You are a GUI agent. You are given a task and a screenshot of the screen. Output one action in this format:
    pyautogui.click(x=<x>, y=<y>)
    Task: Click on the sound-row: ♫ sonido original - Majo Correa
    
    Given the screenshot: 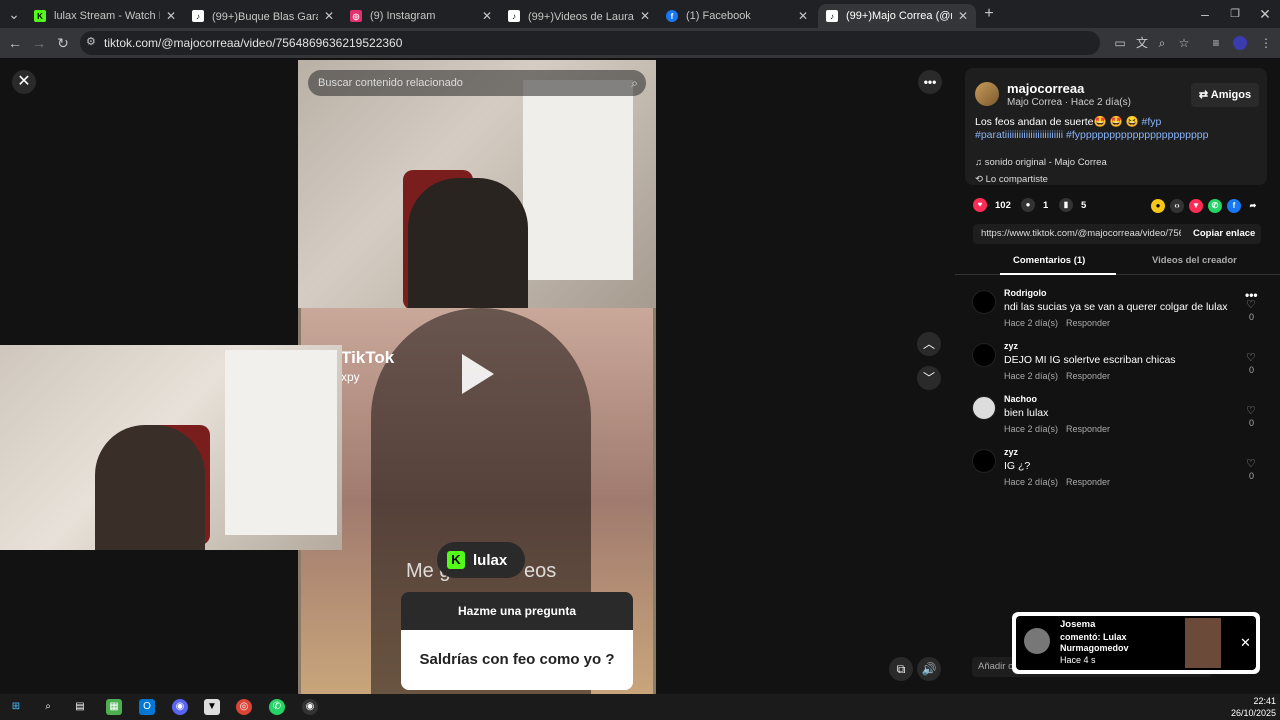 What is the action you would take?
    pyautogui.click(x=1041, y=162)
    